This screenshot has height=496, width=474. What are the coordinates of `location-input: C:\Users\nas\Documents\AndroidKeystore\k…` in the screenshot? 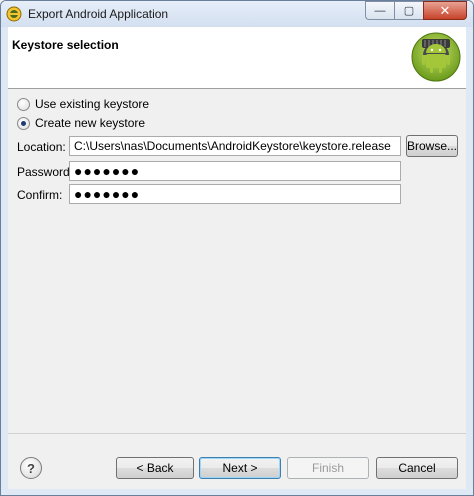 It's located at (235, 146).